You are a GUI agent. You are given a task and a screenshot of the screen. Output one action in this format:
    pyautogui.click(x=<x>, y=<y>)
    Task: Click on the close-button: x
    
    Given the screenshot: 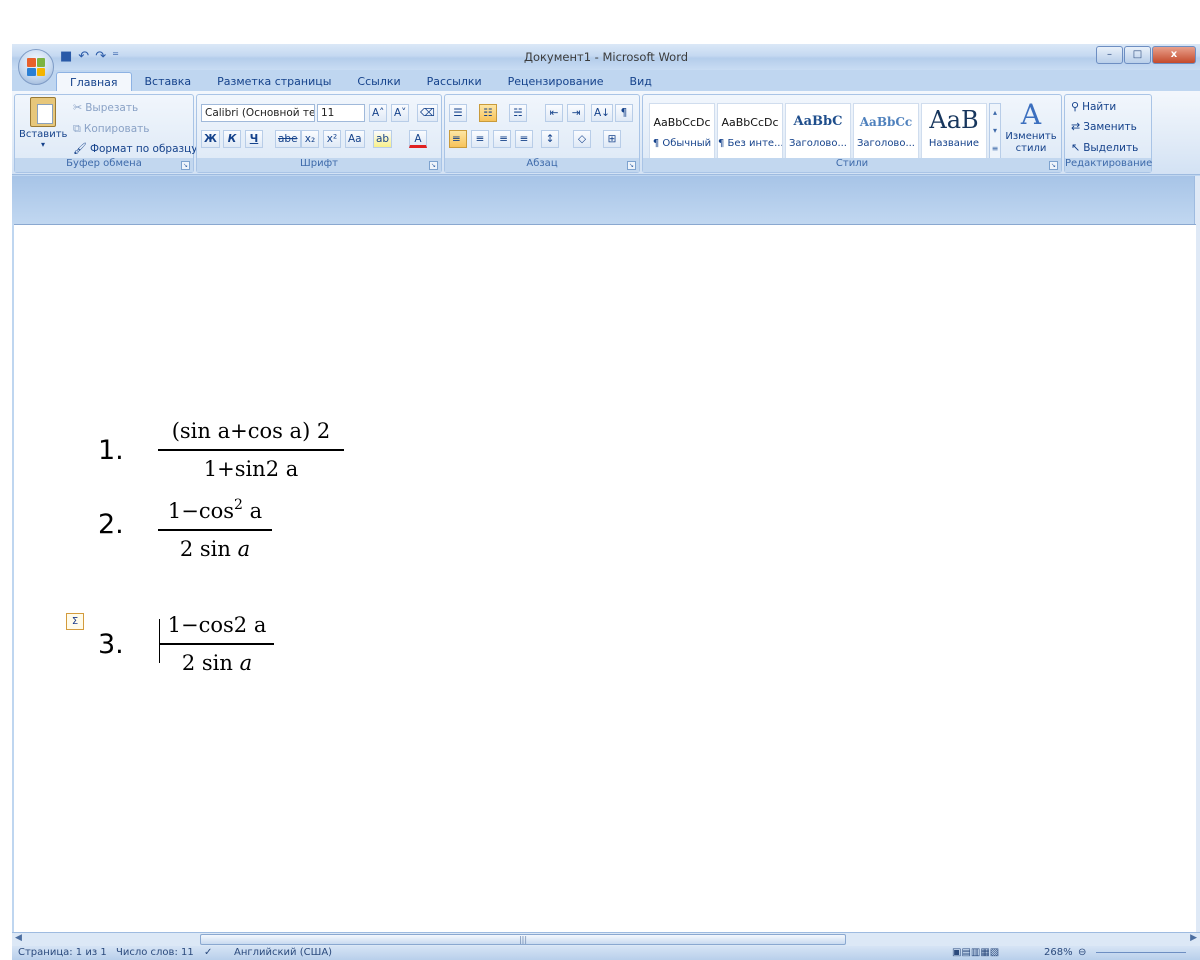 What is the action you would take?
    pyautogui.click(x=1174, y=55)
    